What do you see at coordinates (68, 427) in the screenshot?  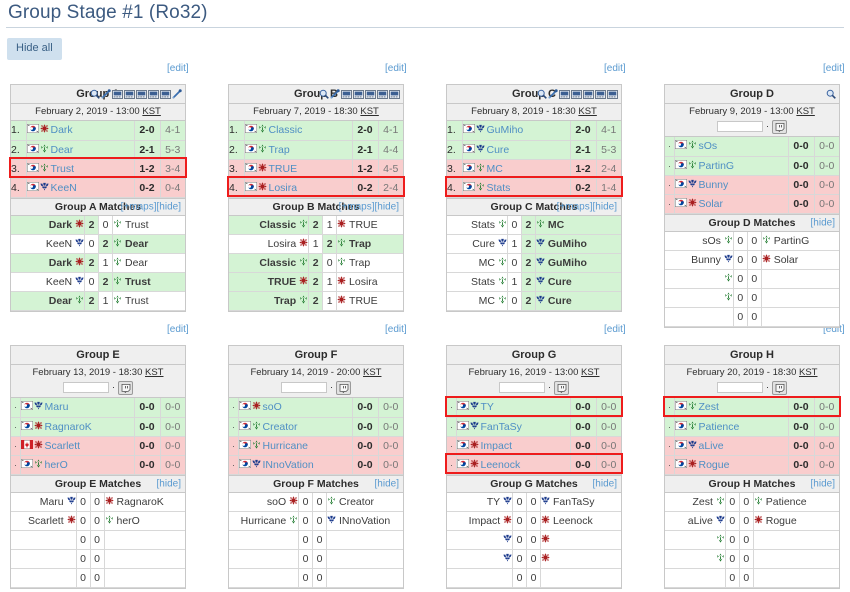 I see `player-link: RagnaroK` at bounding box center [68, 427].